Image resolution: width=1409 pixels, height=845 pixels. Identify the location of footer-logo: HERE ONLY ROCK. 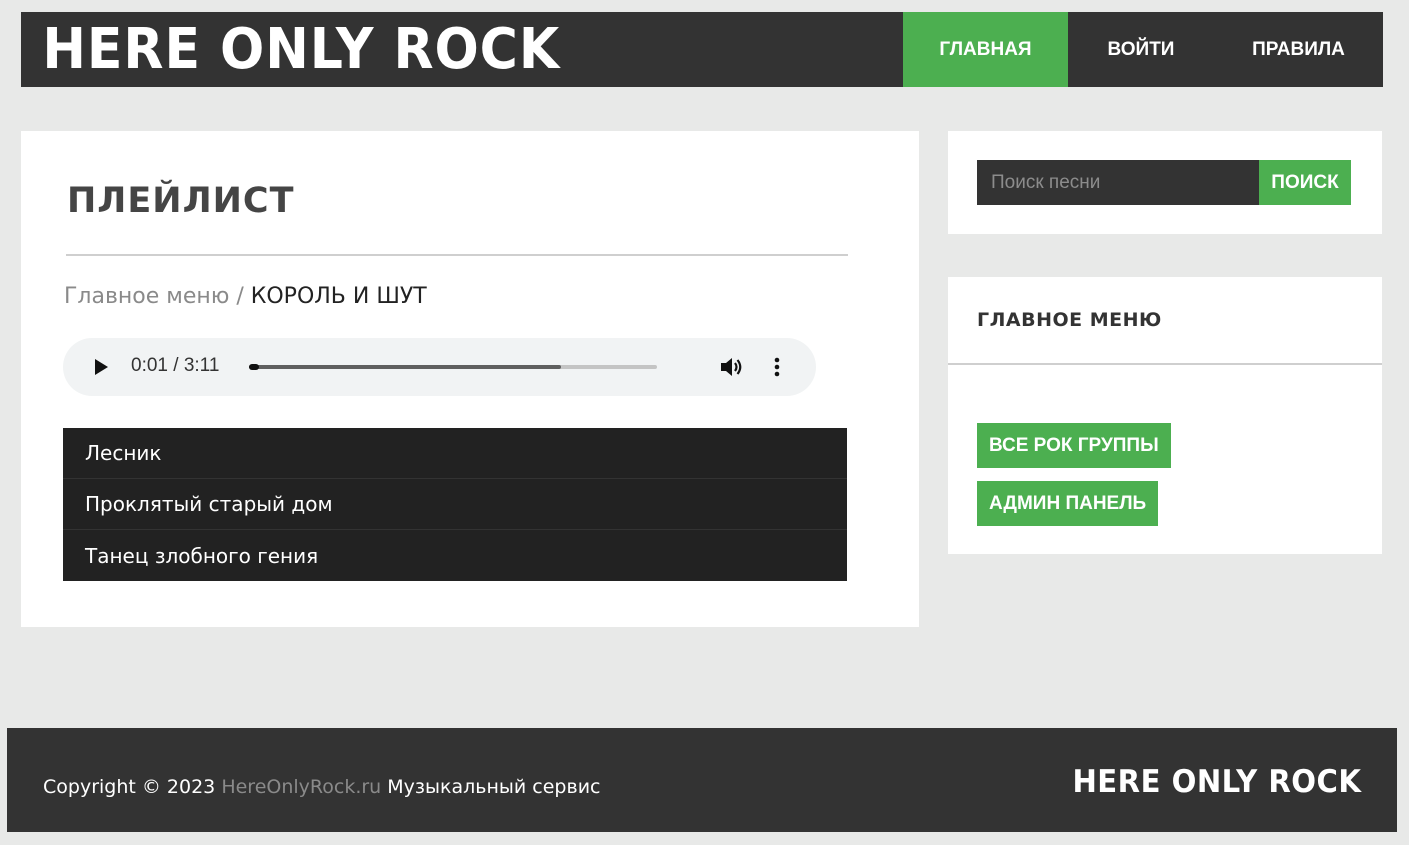
(1216, 782).